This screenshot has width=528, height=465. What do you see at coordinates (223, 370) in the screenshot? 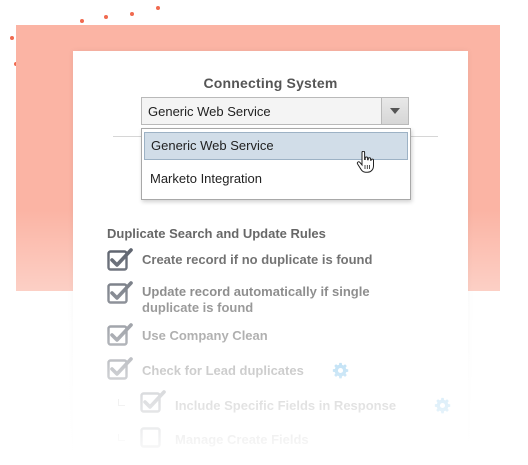
I see `rule-label-lead-duplicates: Check for Lead duplicates` at bounding box center [223, 370].